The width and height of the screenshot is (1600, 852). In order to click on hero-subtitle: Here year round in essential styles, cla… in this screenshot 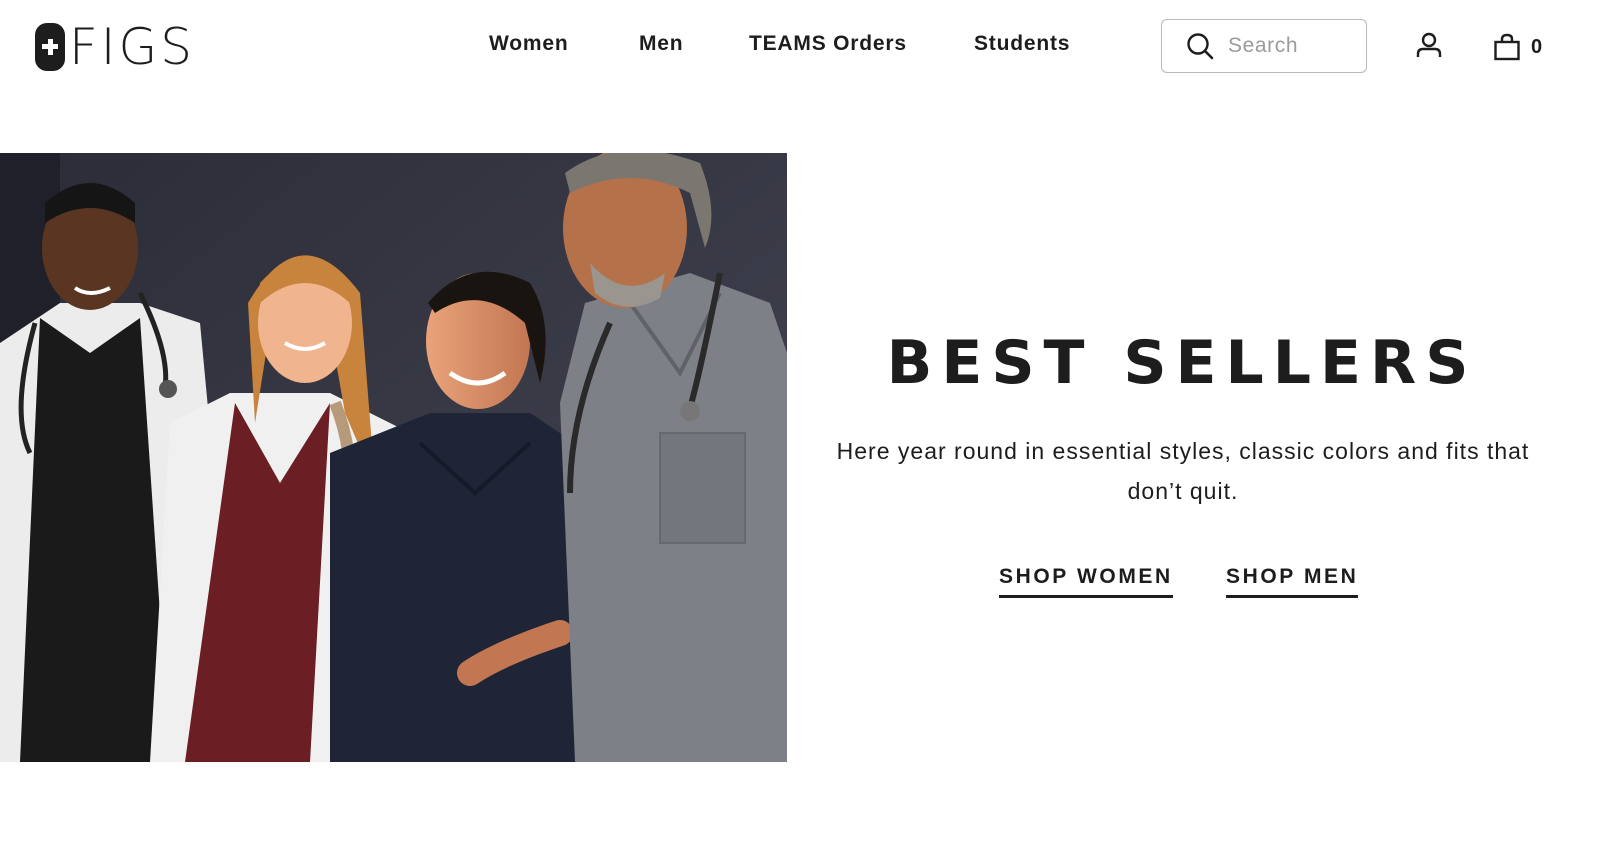, I will do `click(1183, 471)`.